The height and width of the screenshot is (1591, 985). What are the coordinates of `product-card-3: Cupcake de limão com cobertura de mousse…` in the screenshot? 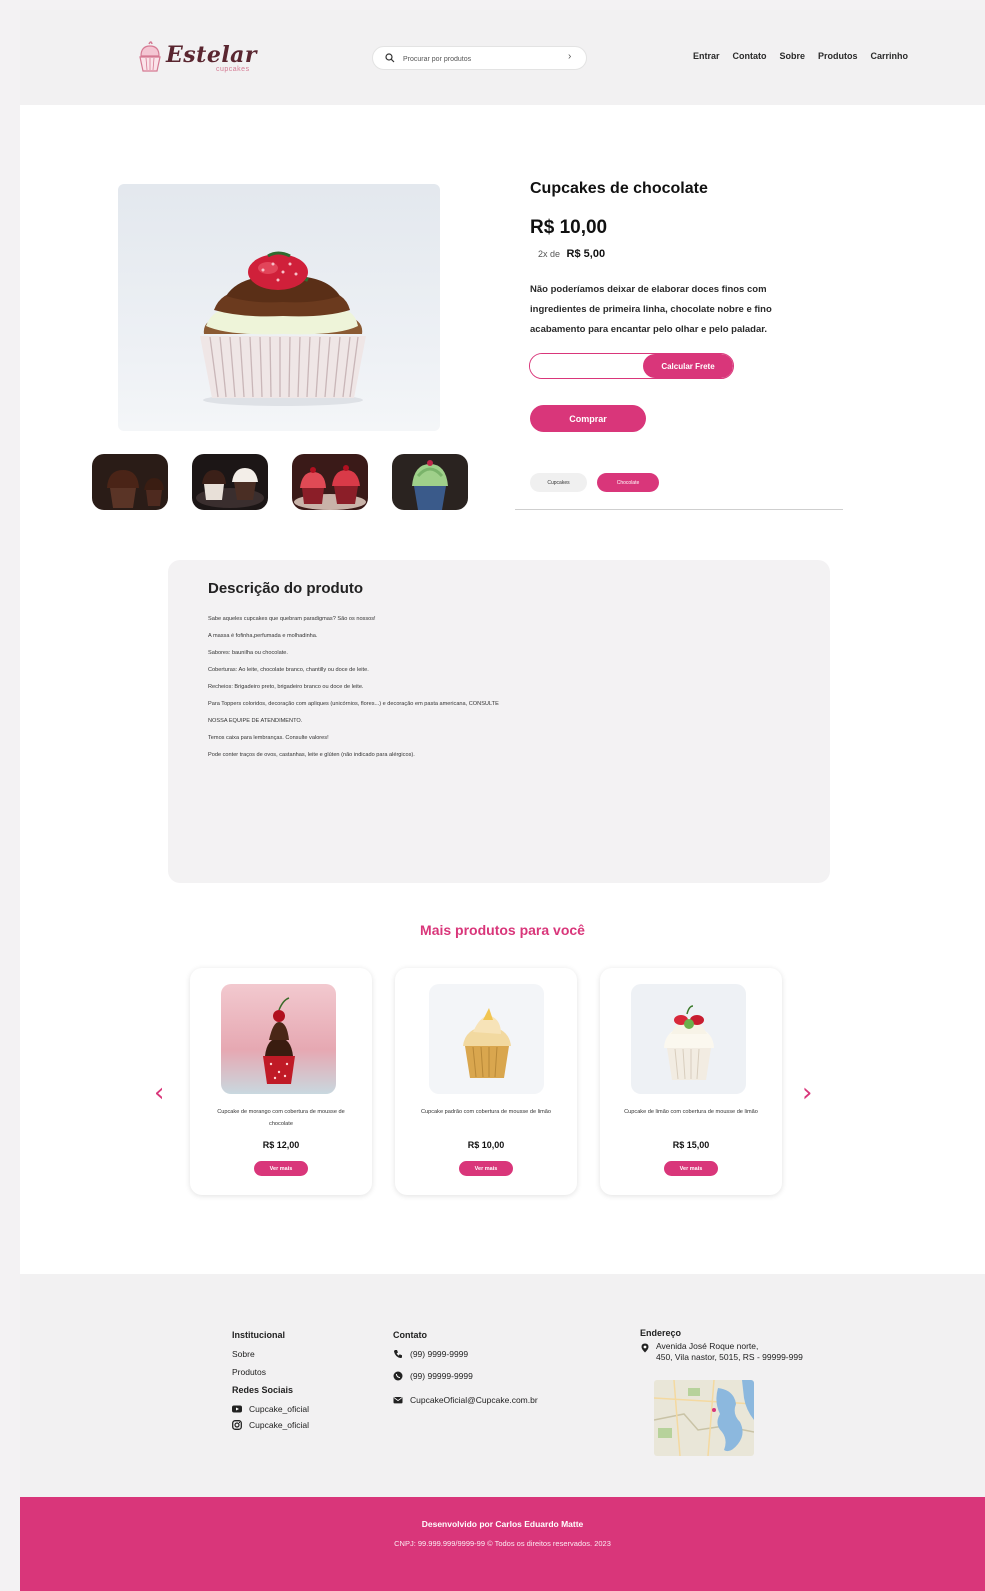 It's located at (691, 1081).